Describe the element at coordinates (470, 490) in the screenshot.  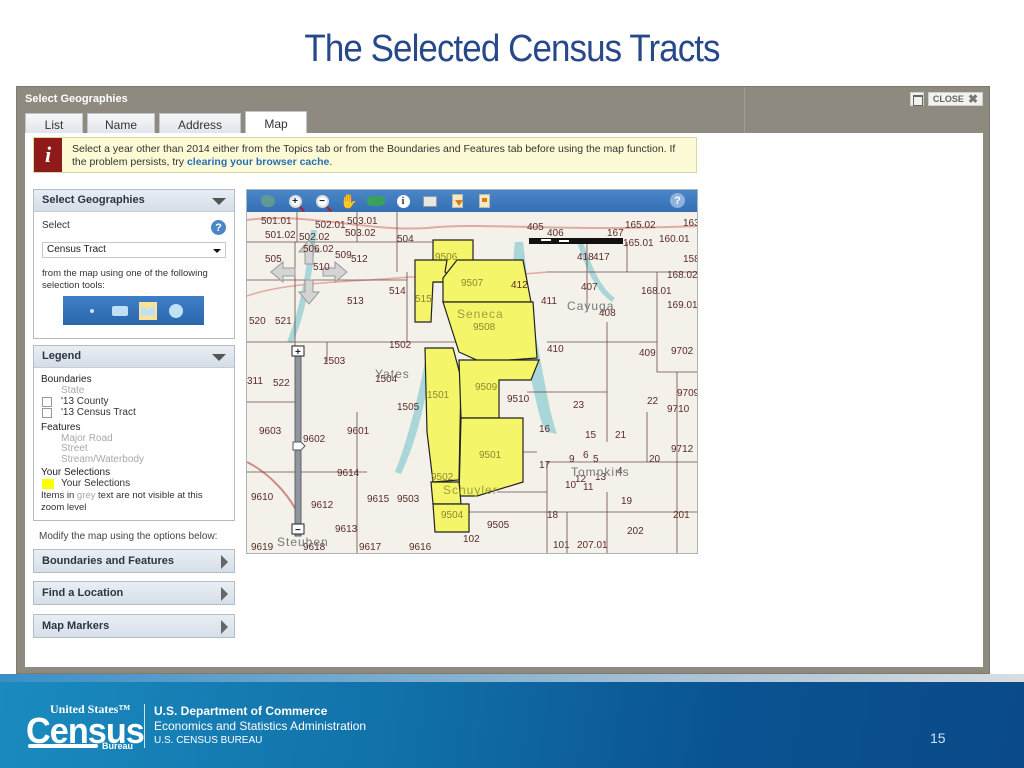
I see `place-label-schuyler: Schuyler` at that location.